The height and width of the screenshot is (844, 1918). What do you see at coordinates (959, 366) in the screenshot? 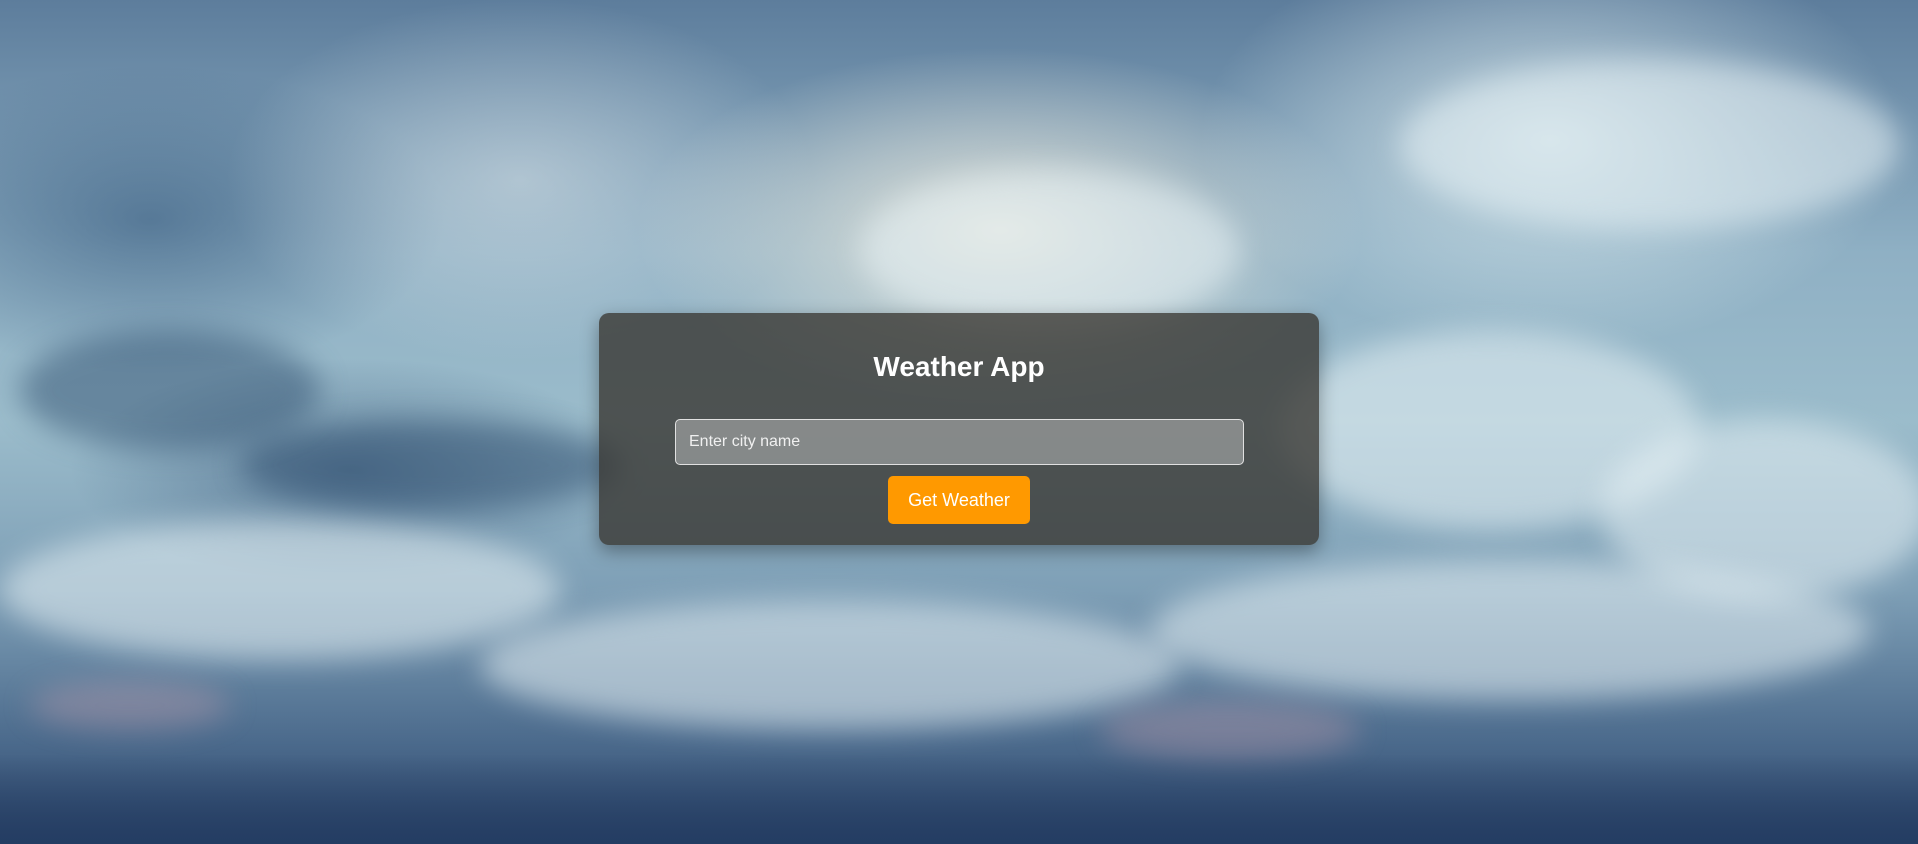
I see `app-title: Weather App` at bounding box center [959, 366].